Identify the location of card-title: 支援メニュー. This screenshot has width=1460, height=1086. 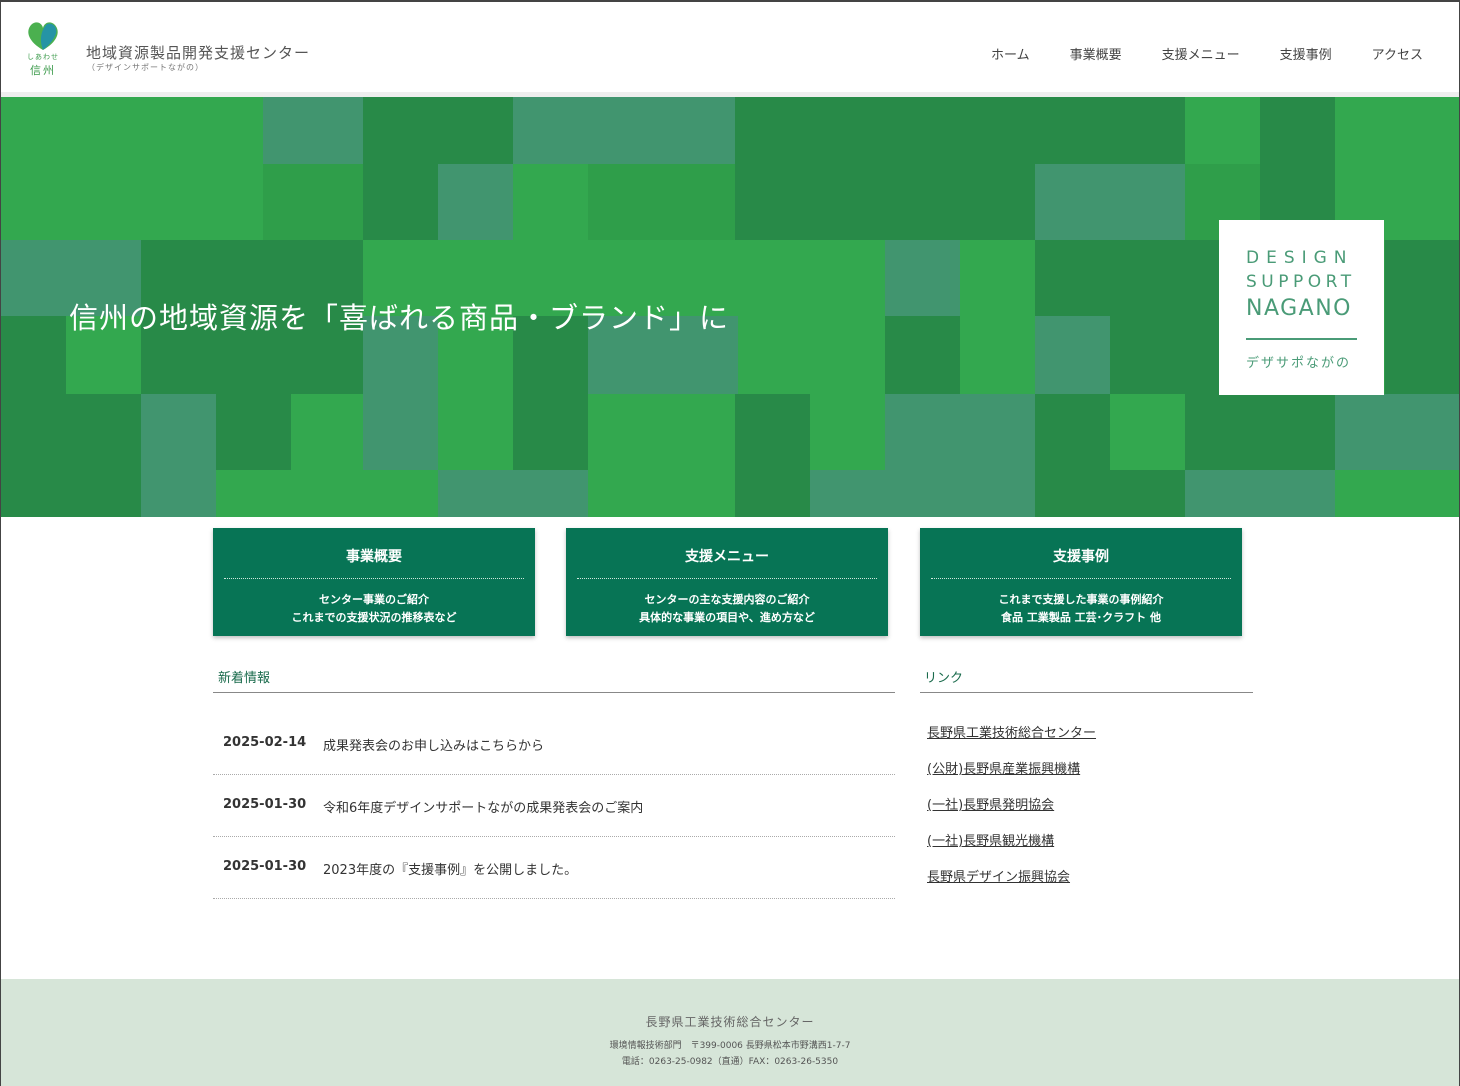
(727, 557).